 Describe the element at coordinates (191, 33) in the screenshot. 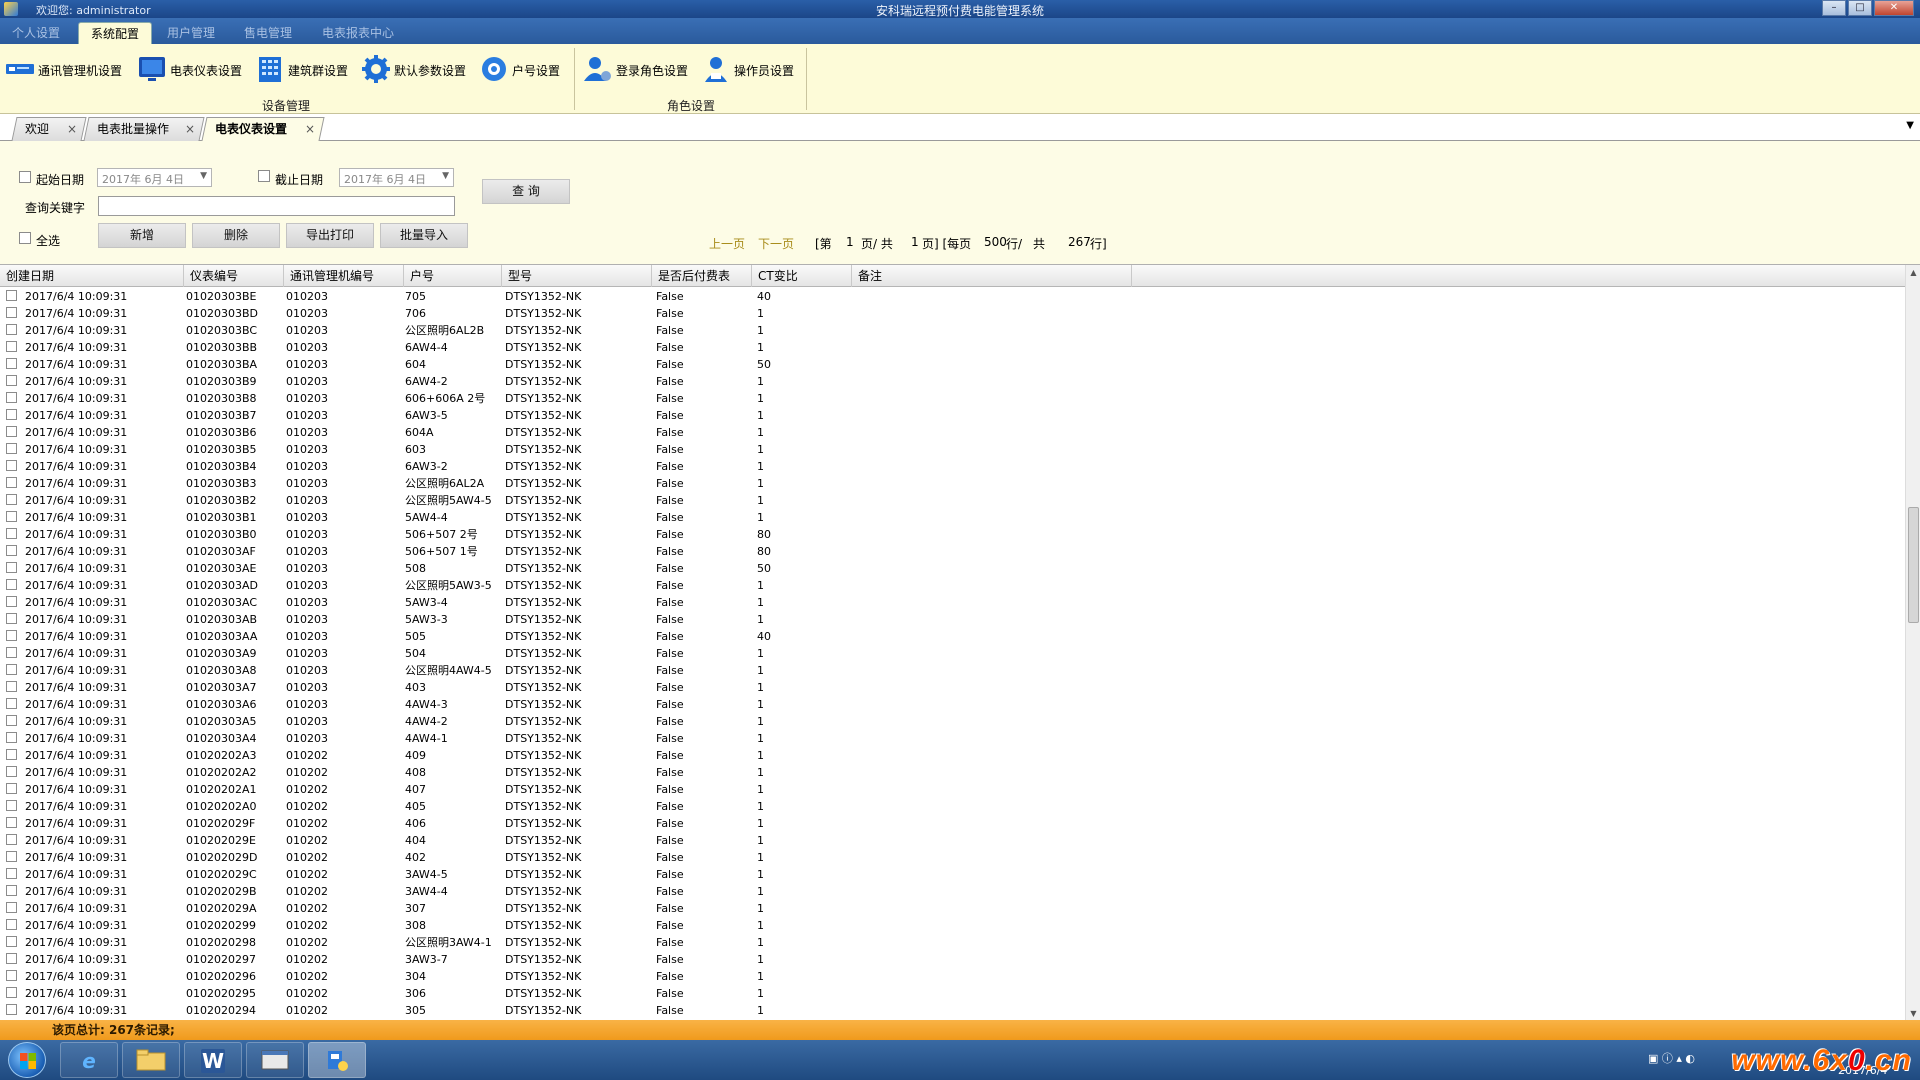

I see `menu-user-management: 用户管理` at that location.